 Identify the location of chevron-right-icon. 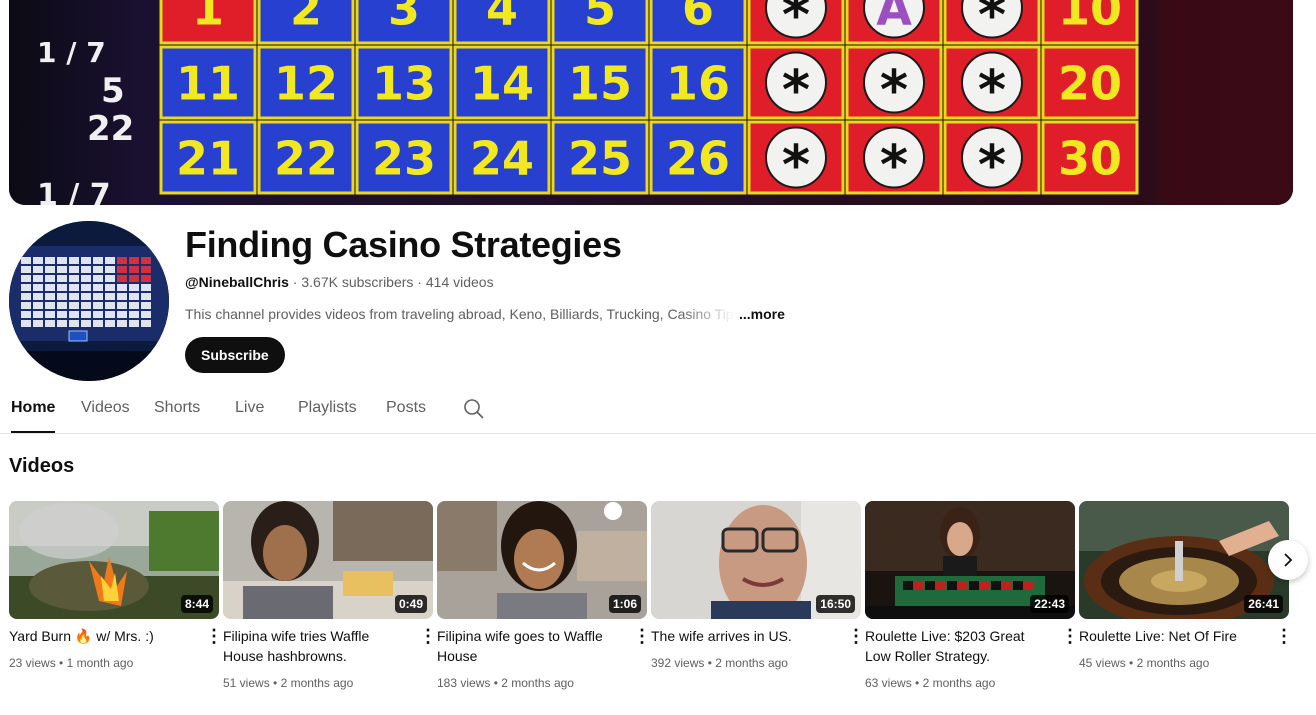
(1288, 560).